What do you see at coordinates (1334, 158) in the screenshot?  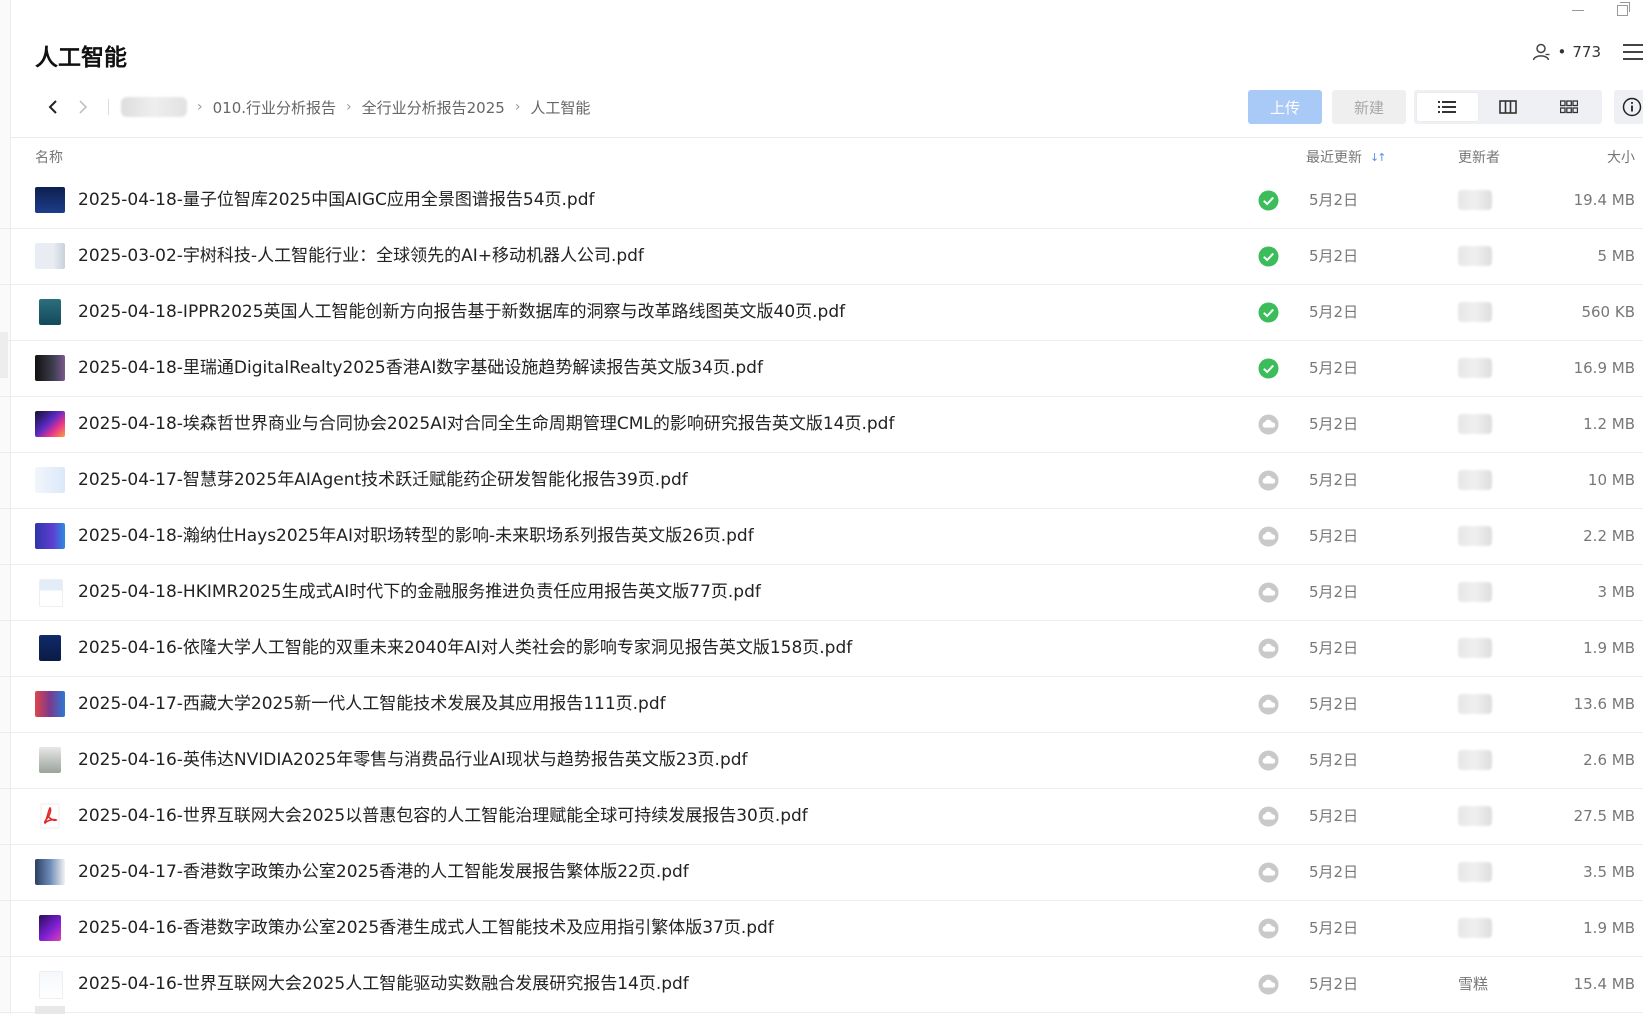 I see `column-header-updated-label: 最近更新` at bounding box center [1334, 158].